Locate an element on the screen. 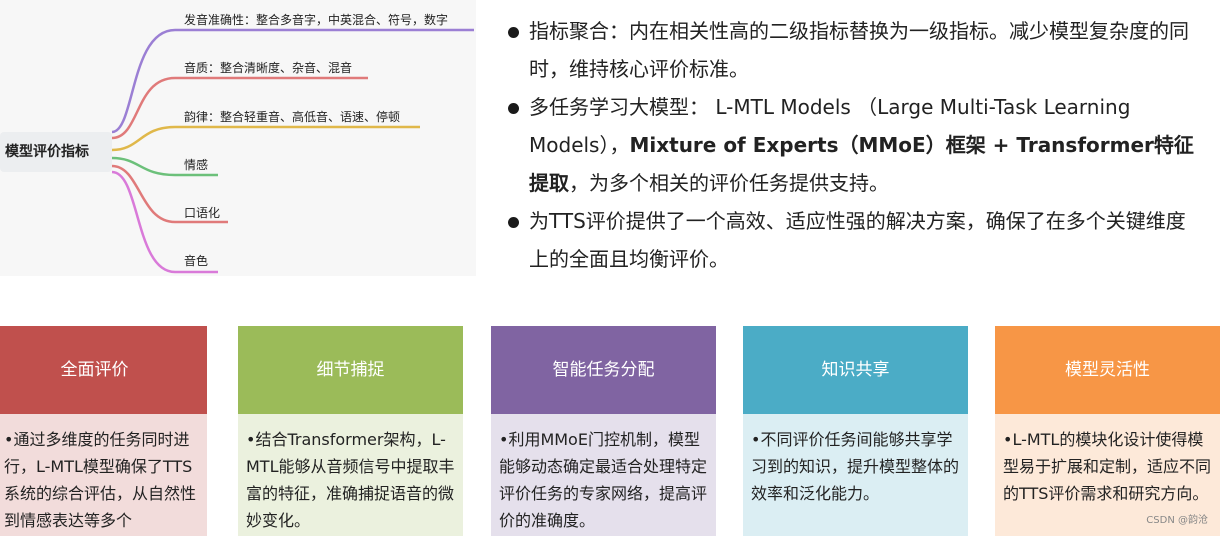  branch-line-prosody is located at coordinates (265, 138).